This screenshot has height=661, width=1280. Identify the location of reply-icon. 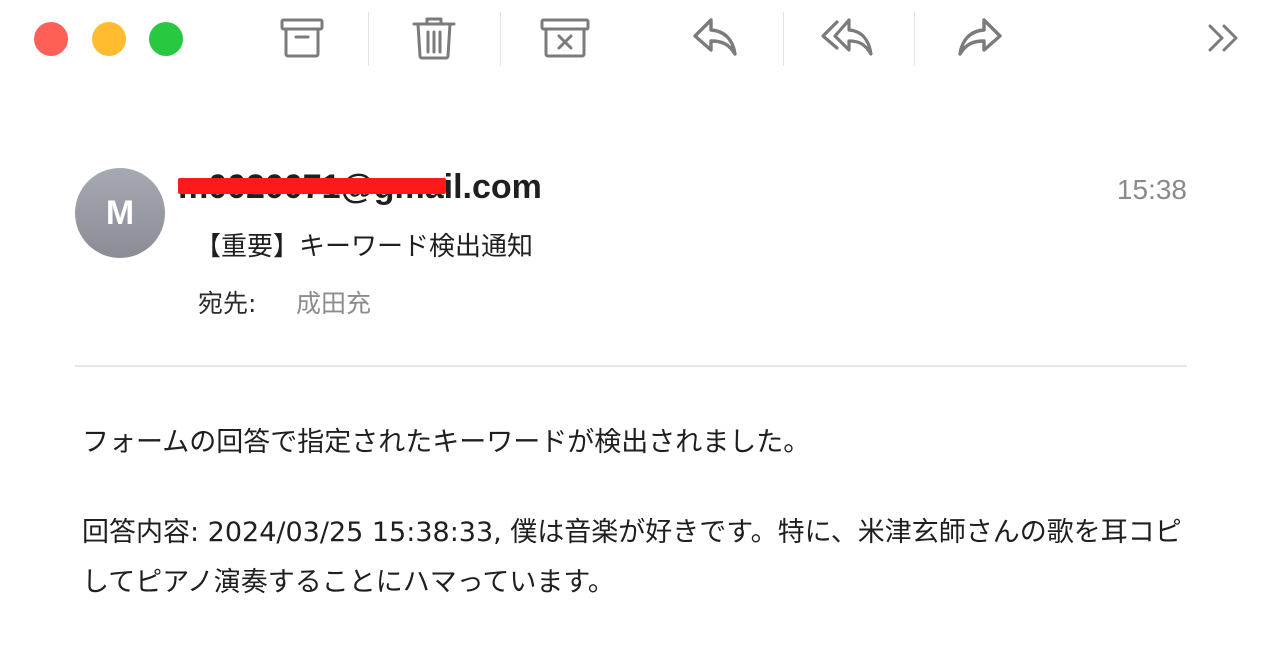
(715, 37).